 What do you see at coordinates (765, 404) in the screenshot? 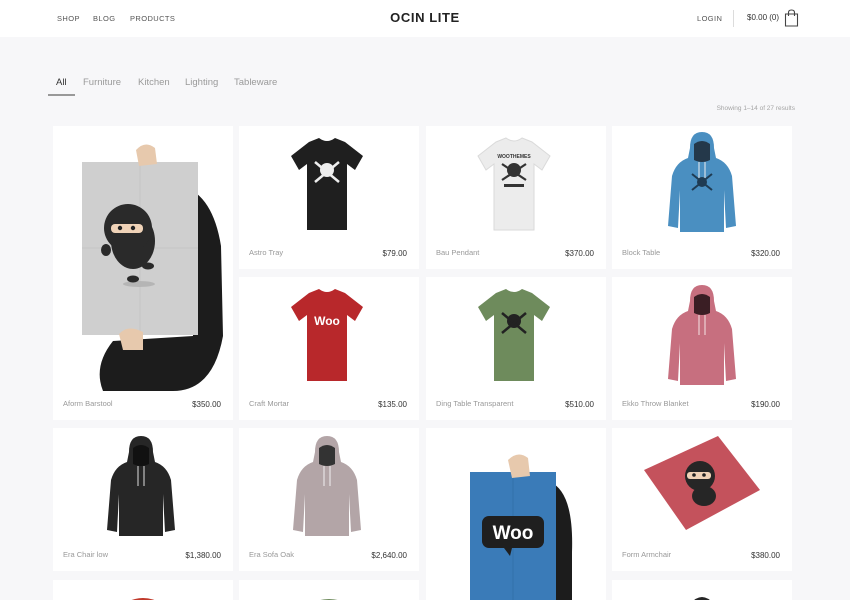
I see `product-price: $190.00` at bounding box center [765, 404].